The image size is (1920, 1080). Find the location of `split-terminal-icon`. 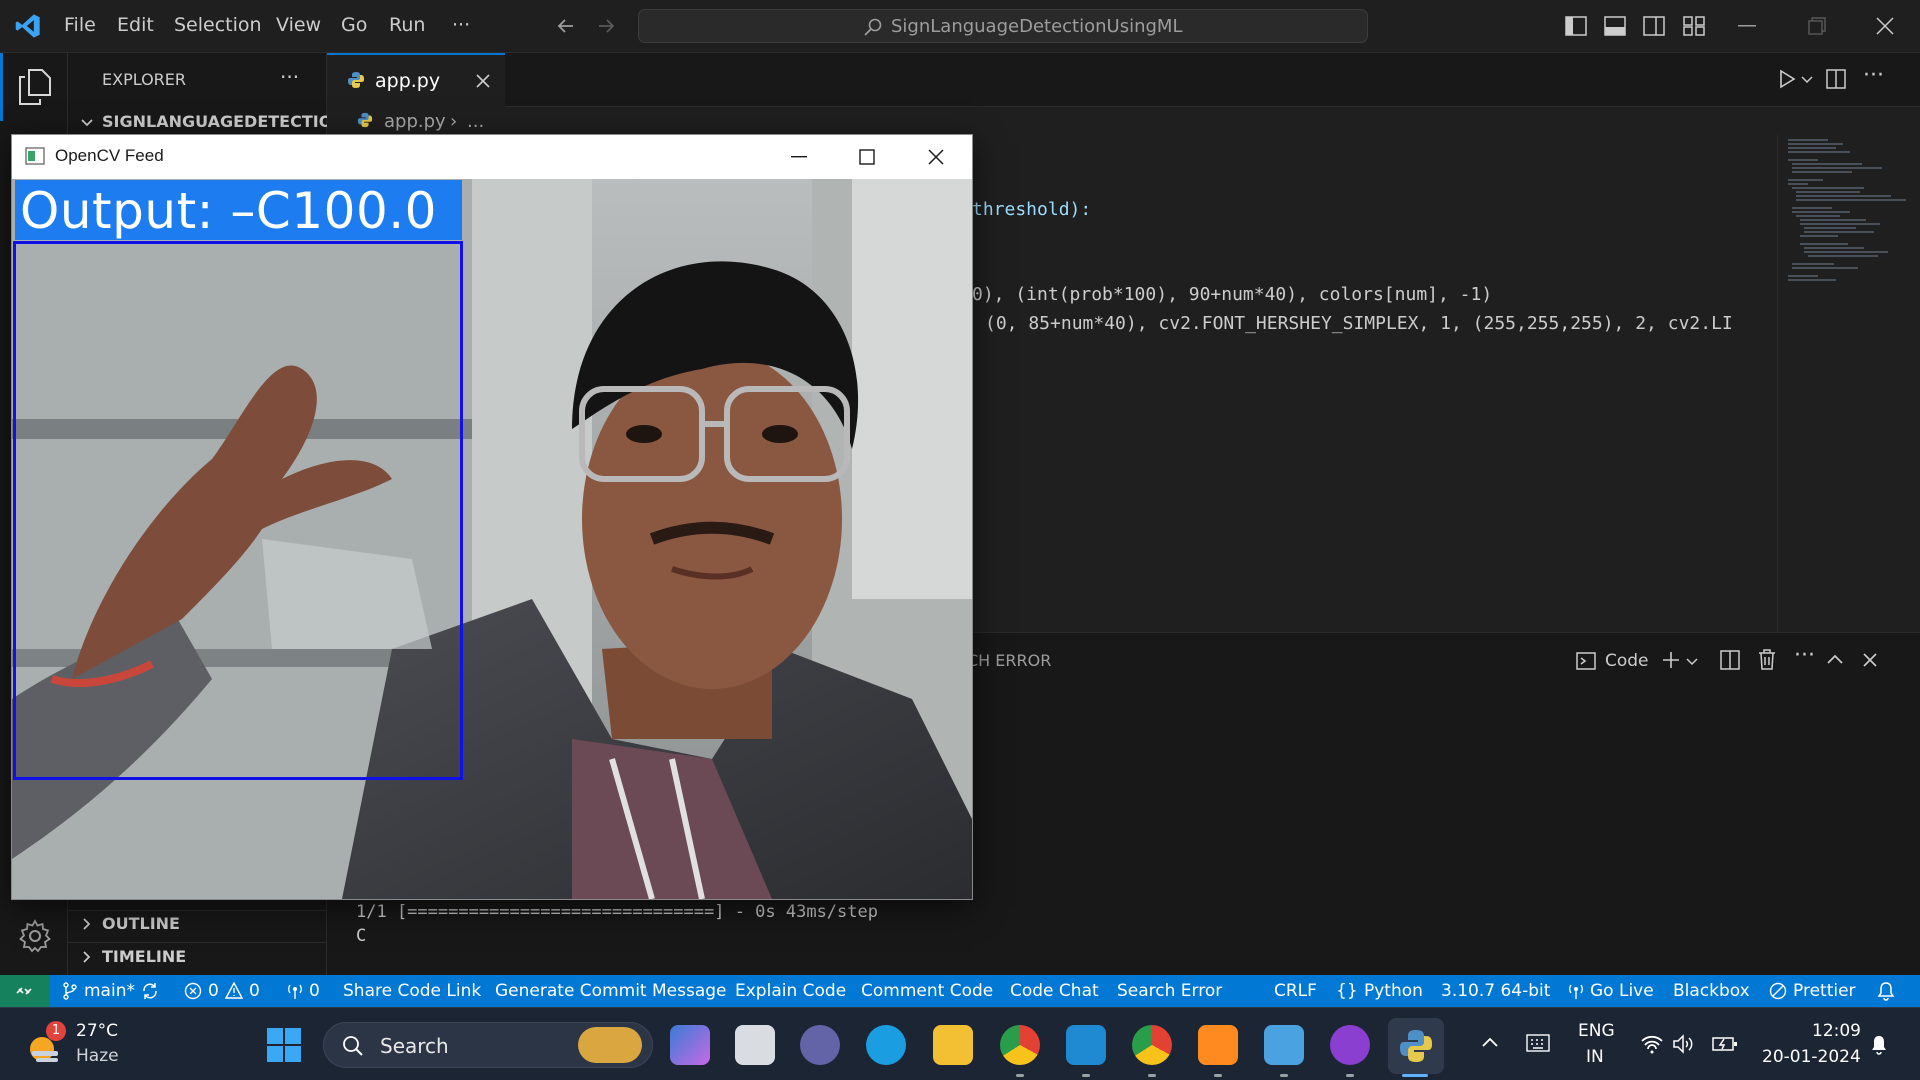

split-terminal-icon is located at coordinates (1730, 660).